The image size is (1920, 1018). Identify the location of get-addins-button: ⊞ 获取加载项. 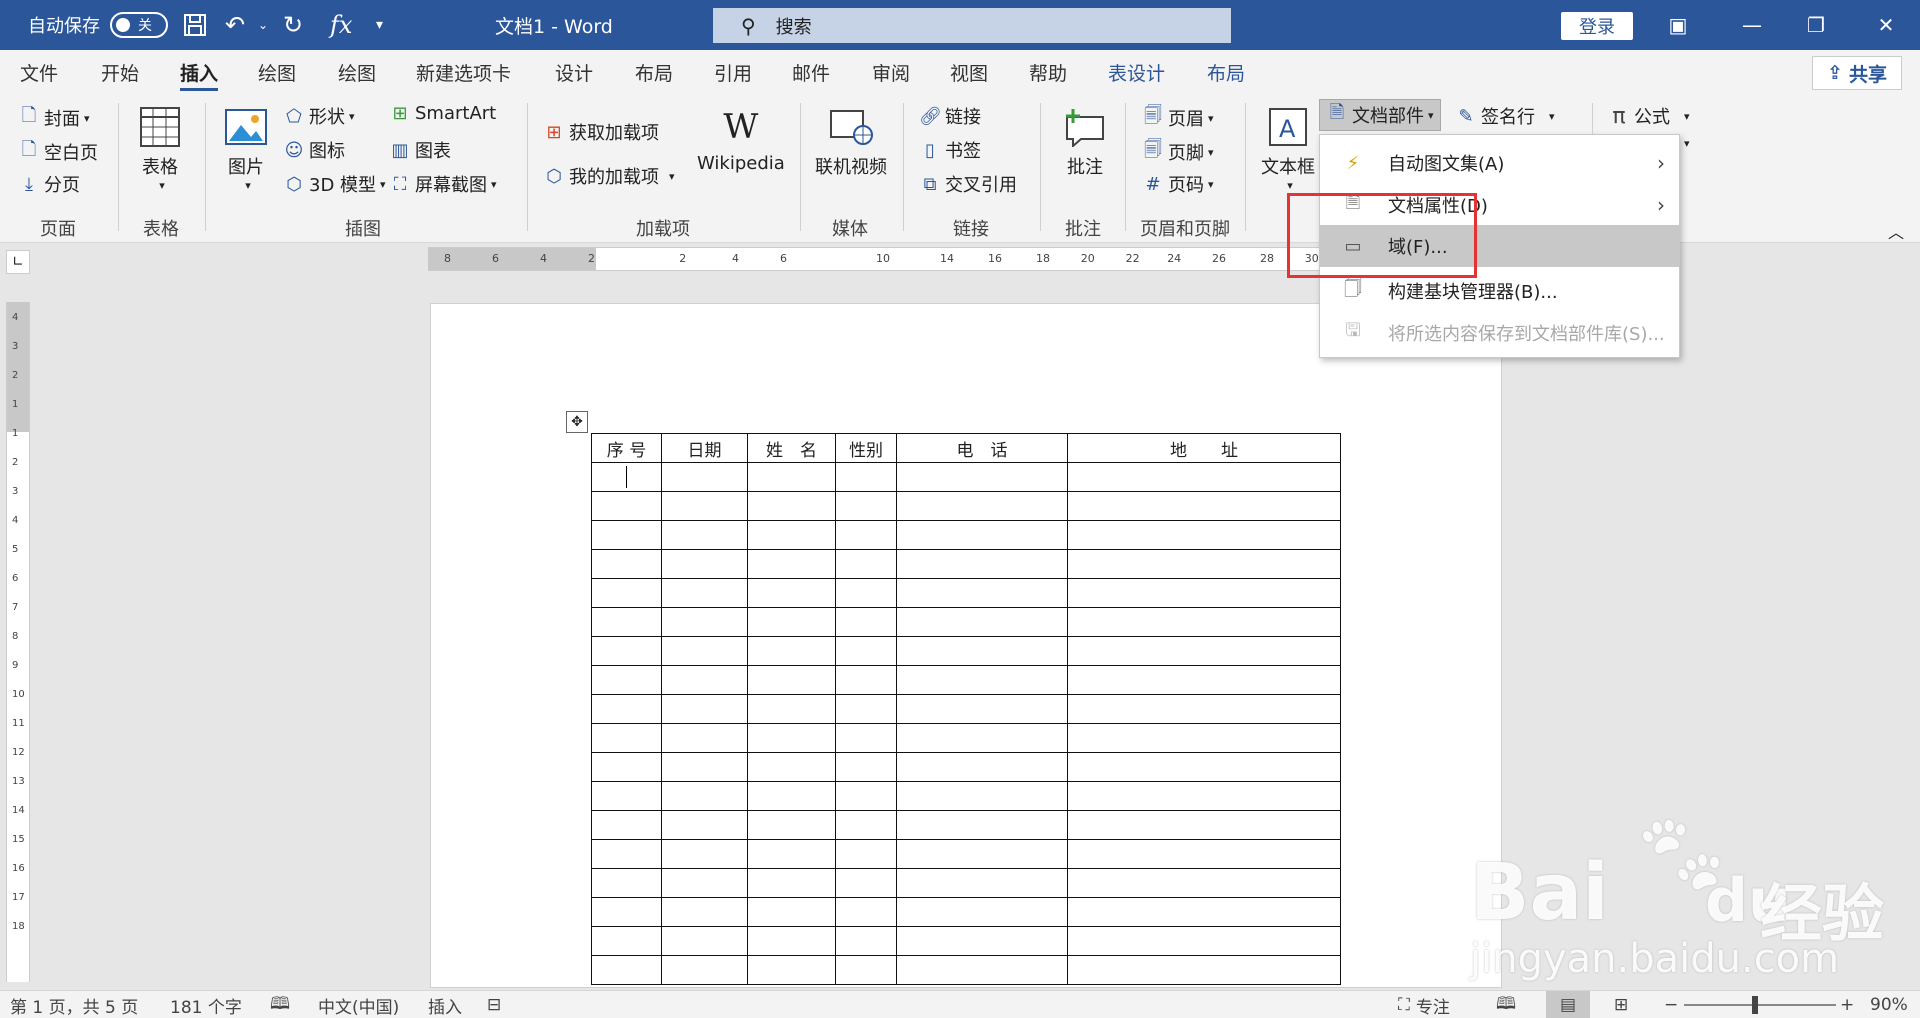
(601, 132).